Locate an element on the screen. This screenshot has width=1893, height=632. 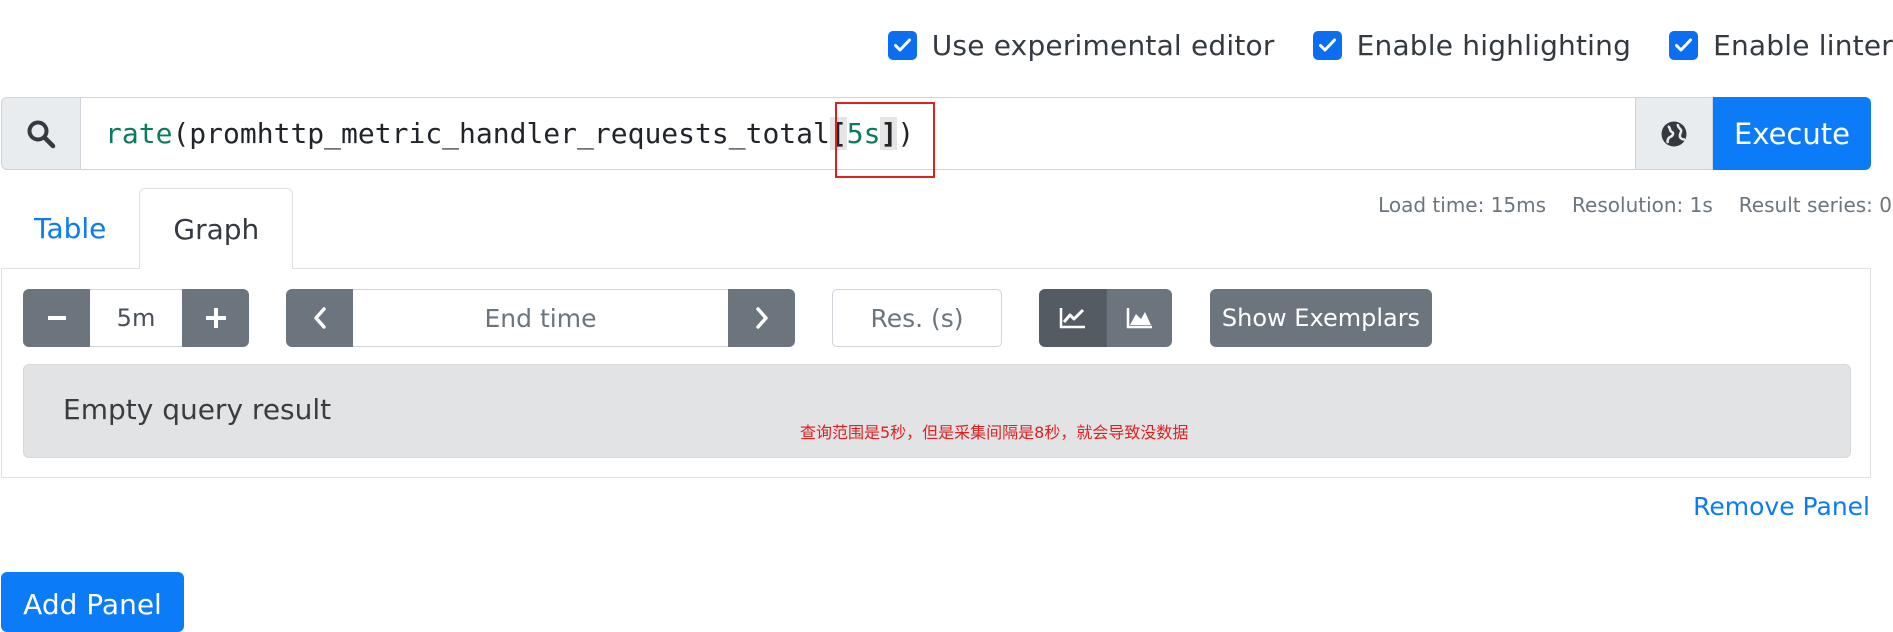
globe-icon is located at coordinates (1674, 133).